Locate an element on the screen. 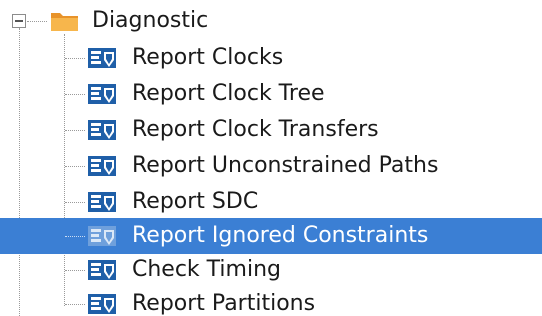  tree-item-label: Report Clock Transfers is located at coordinates (255, 129).